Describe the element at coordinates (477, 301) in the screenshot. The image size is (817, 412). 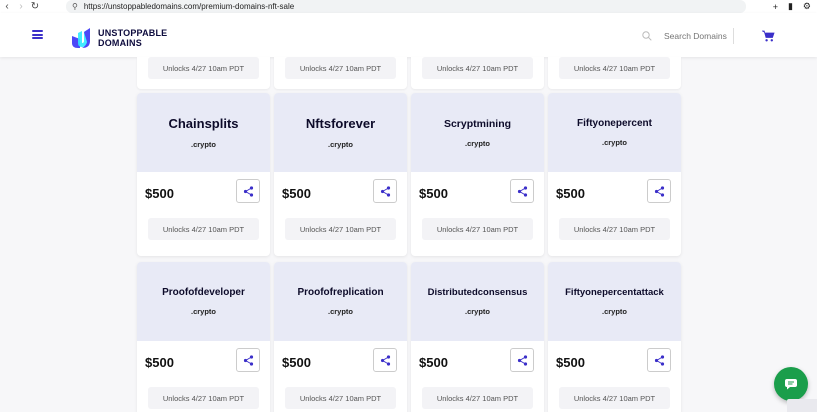
I see `domain-banner: Distributedconsensus .crypto` at that location.